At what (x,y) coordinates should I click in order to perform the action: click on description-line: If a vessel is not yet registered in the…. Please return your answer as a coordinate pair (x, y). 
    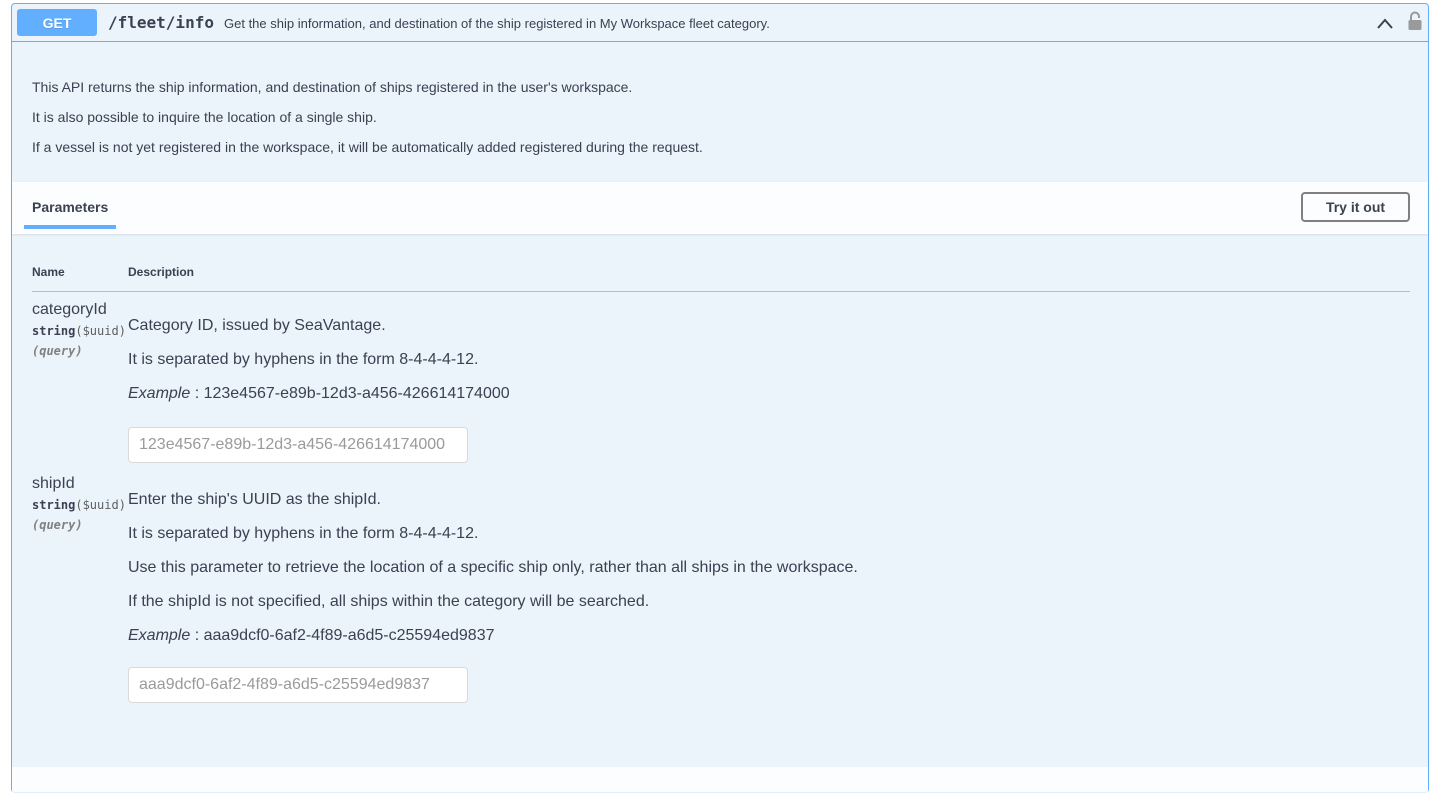
    Looking at the image, I should click on (367, 147).